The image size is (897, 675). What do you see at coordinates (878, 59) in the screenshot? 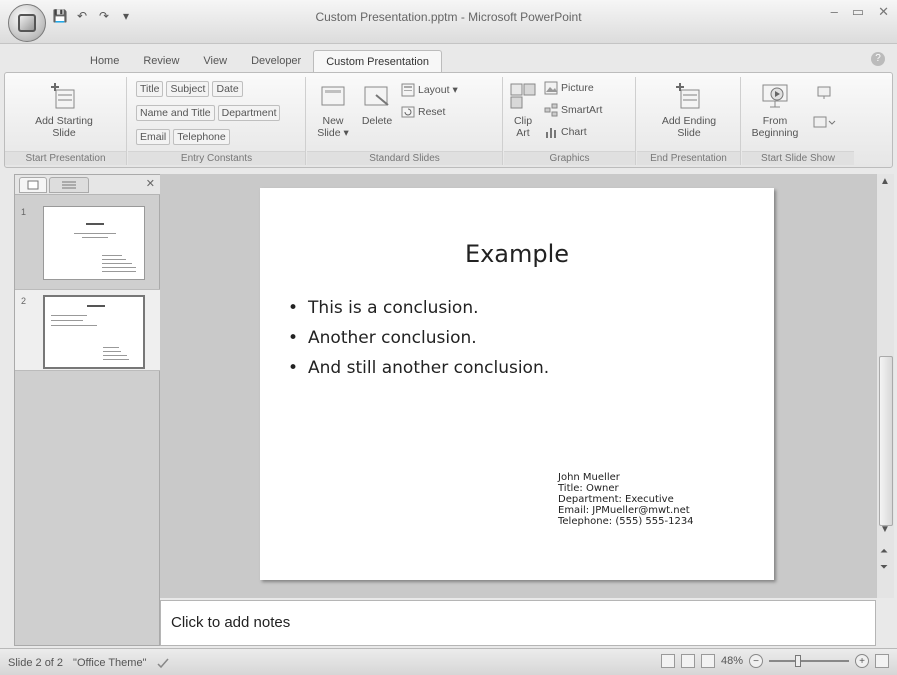
I see `help-icon: ?` at bounding box center [878, 59].